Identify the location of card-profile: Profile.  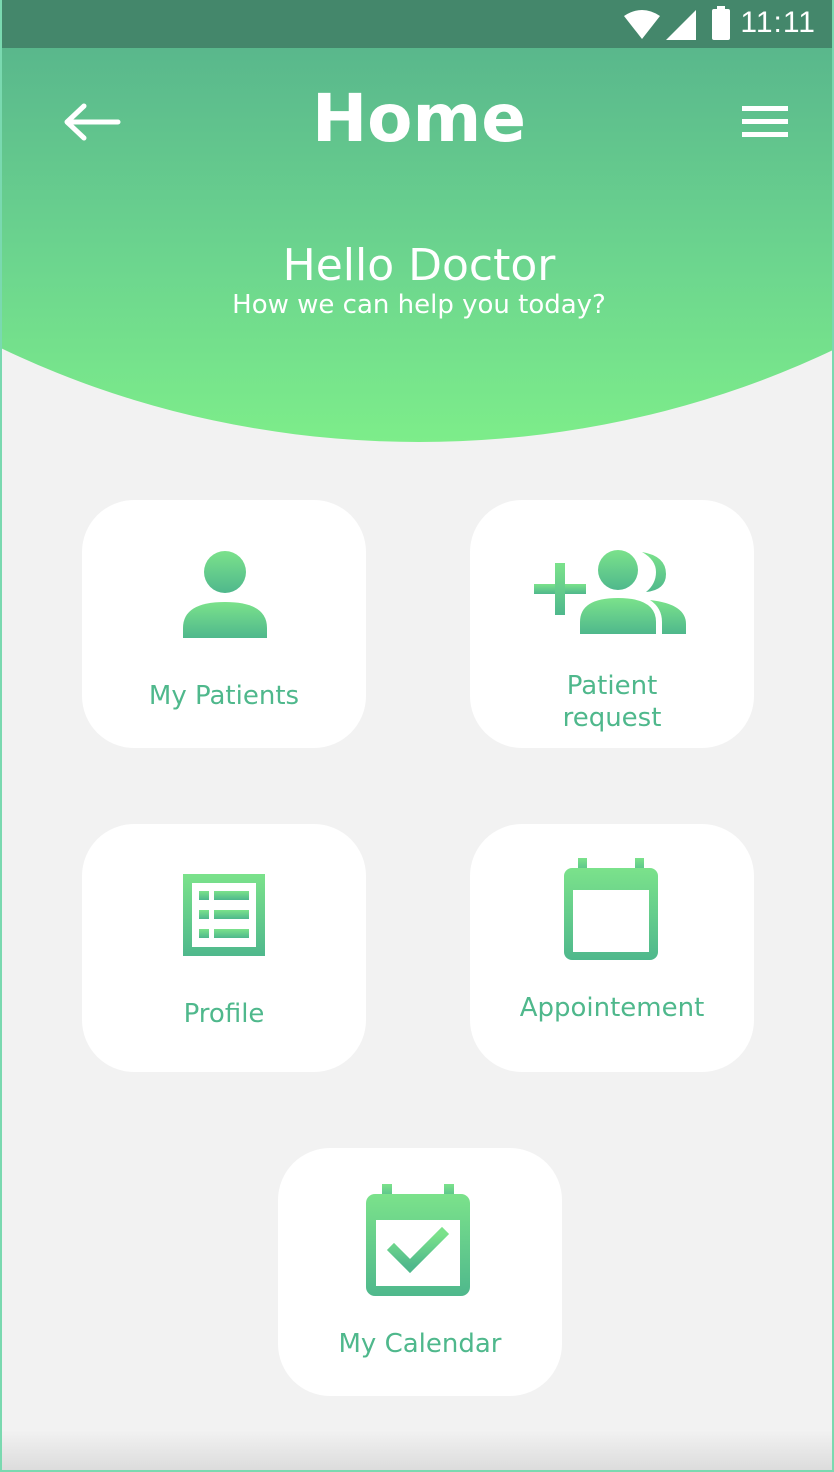
(224, 948).